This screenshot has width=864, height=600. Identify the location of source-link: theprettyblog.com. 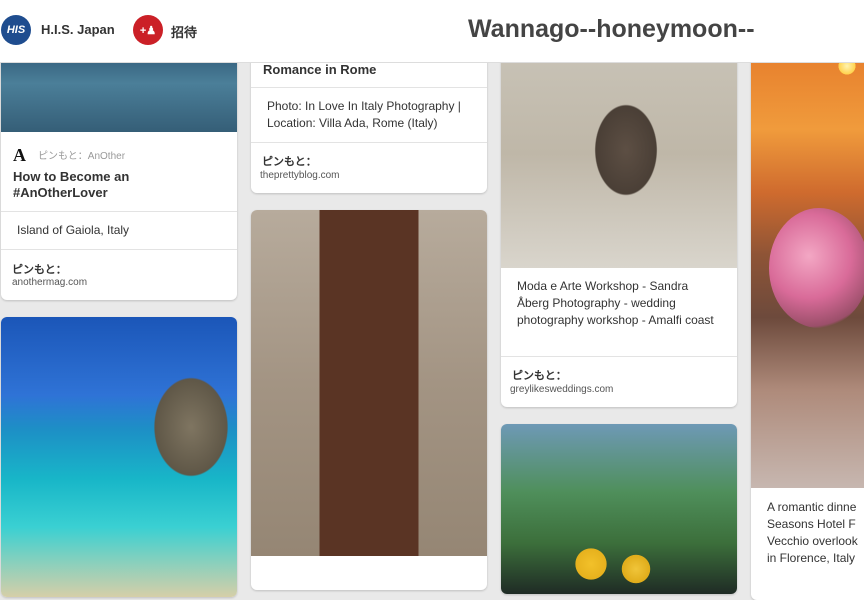
(300, 175).